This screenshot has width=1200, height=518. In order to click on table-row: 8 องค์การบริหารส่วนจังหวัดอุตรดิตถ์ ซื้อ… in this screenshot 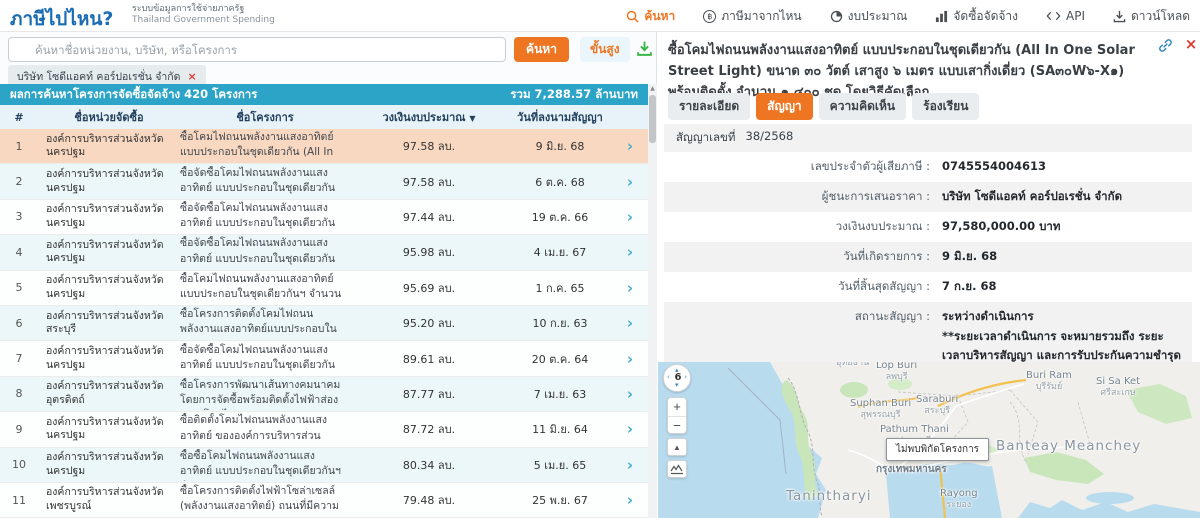, I will do `click(324, 394)`.